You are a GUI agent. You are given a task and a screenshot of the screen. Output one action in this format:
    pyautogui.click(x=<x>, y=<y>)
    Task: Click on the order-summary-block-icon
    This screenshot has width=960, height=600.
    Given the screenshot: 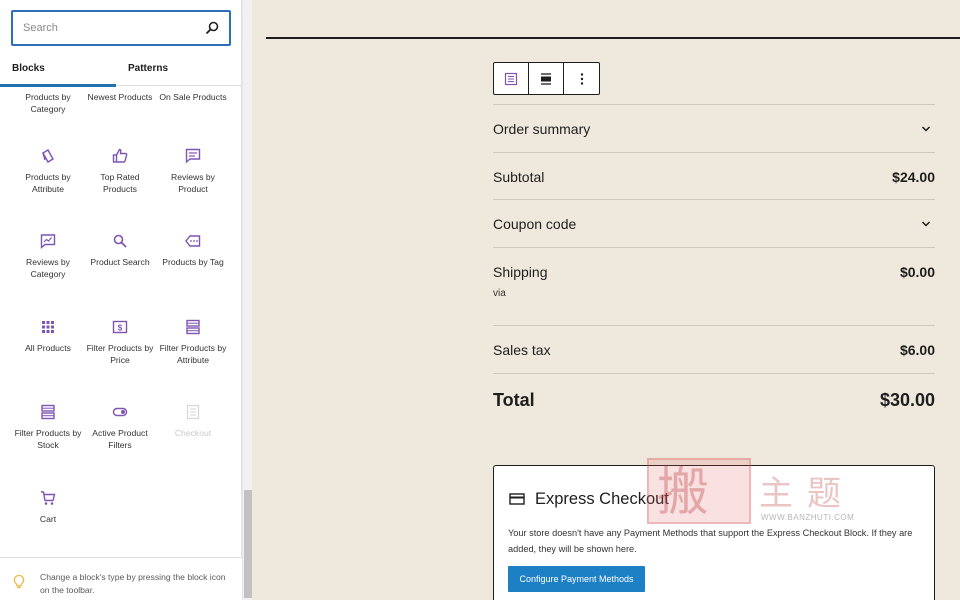 What is the action you would take?
    pyautogui.click(x=511, y=78)
    